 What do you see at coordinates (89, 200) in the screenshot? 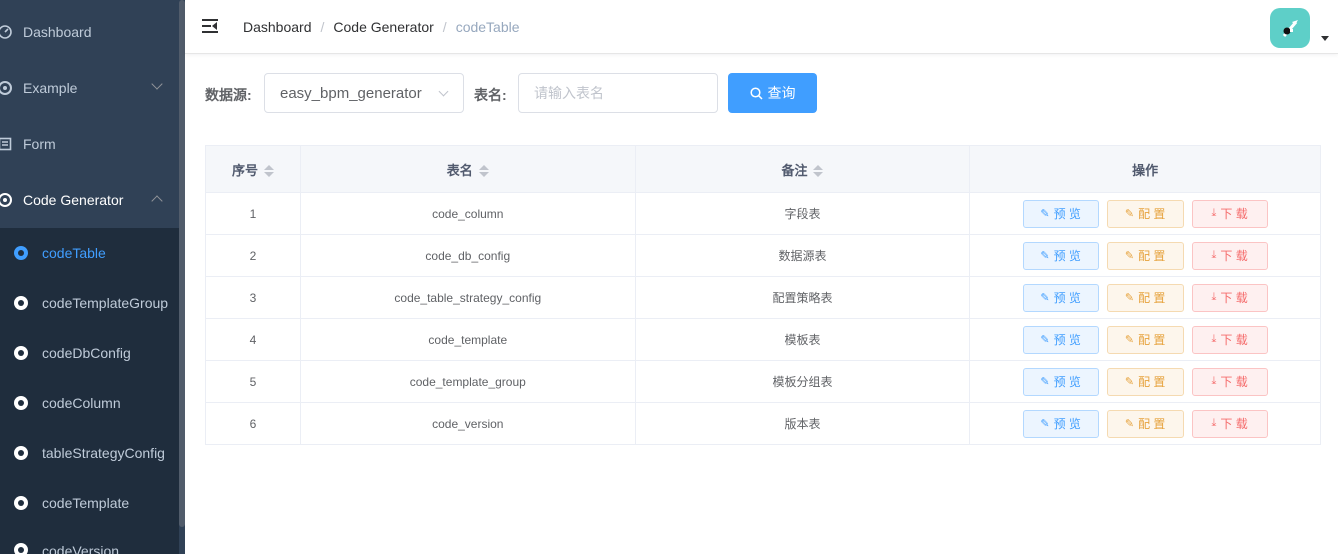
I see `sidebar-item-code-generator: Code Generator` at bounding box center [89, 200].